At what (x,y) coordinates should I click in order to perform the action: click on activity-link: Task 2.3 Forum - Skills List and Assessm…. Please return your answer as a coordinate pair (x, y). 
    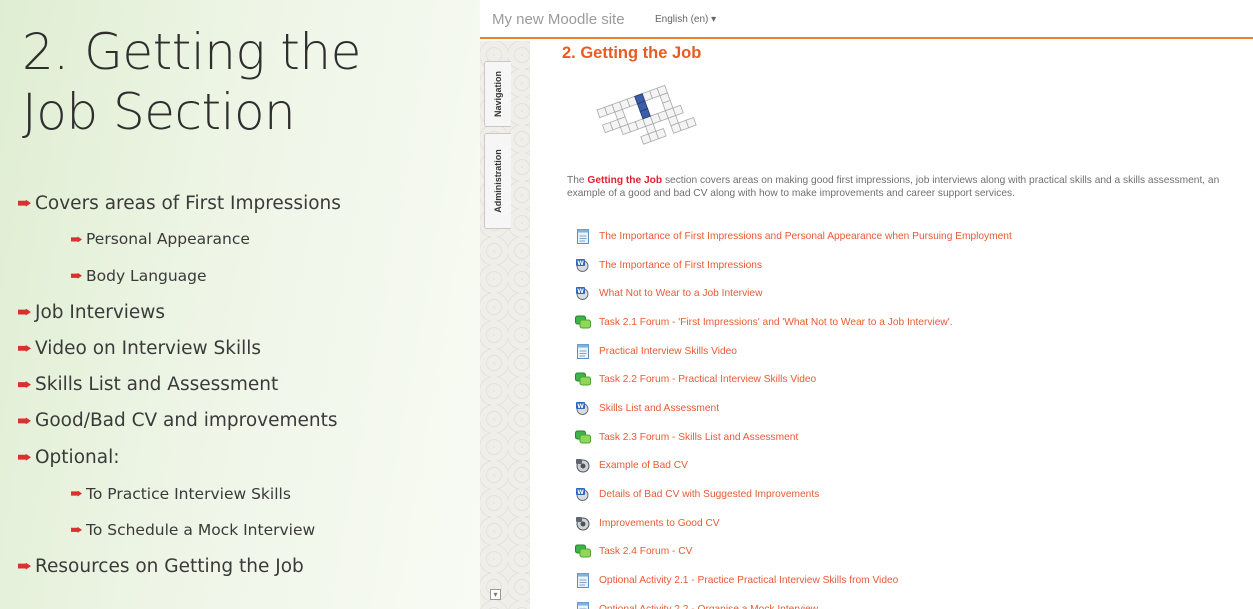
    Looking at the image, I should click on (698, 437).